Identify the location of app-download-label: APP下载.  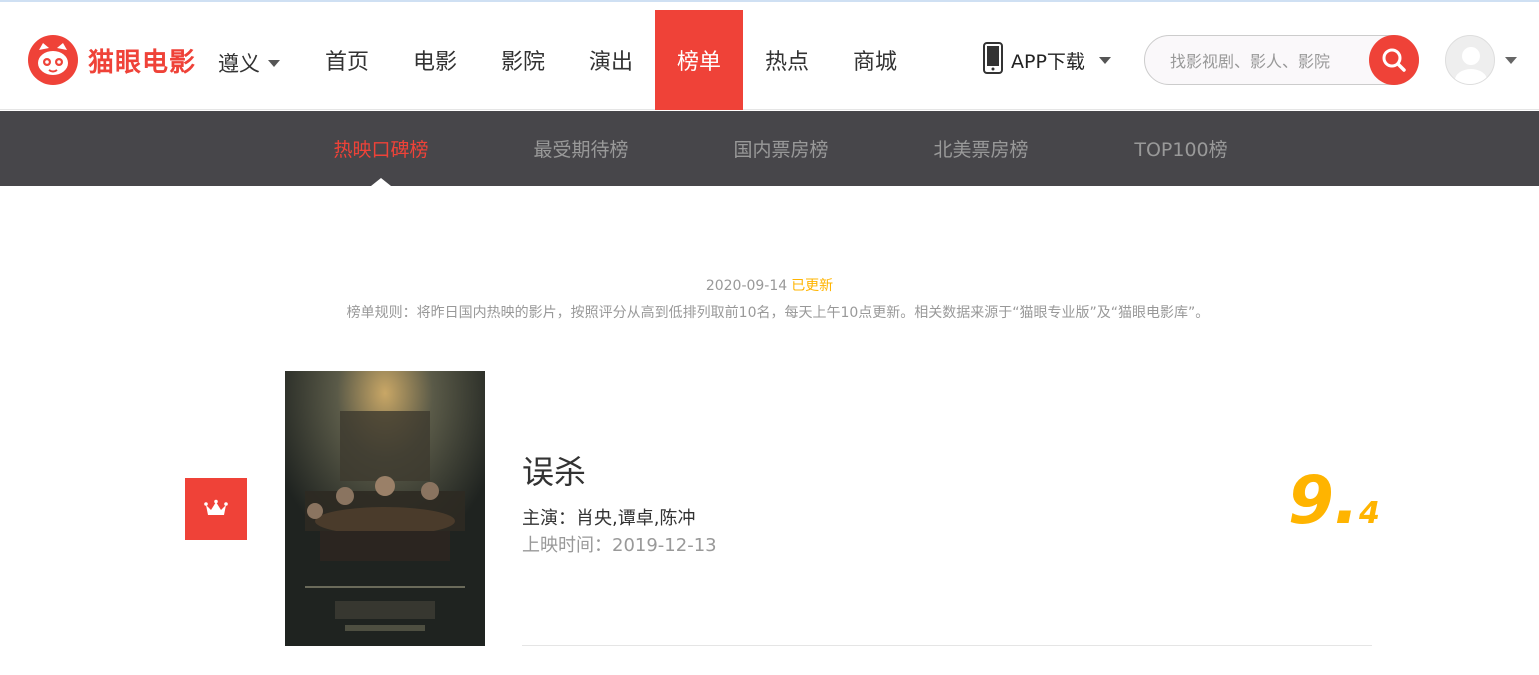
(1048, 61).